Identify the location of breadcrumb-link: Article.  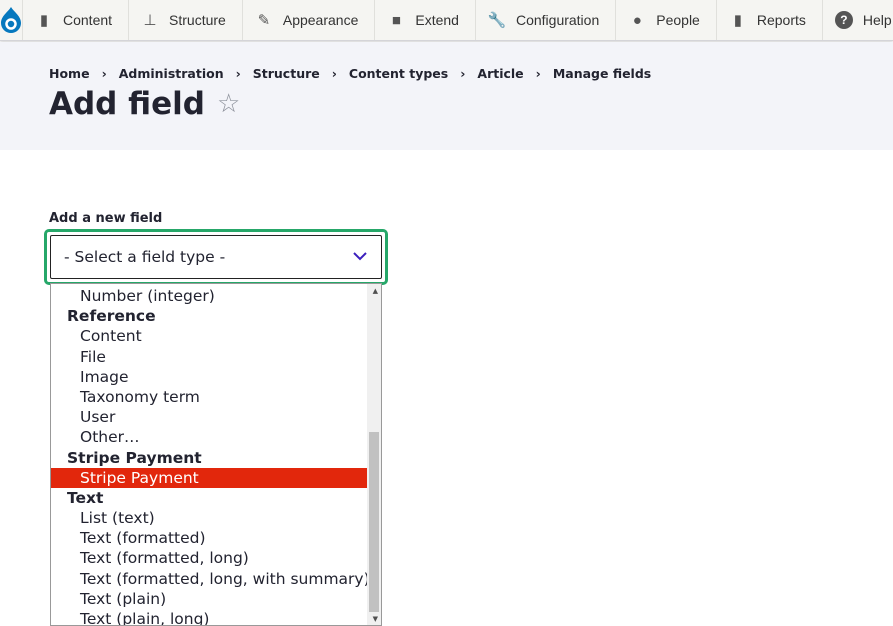
(500, 73).